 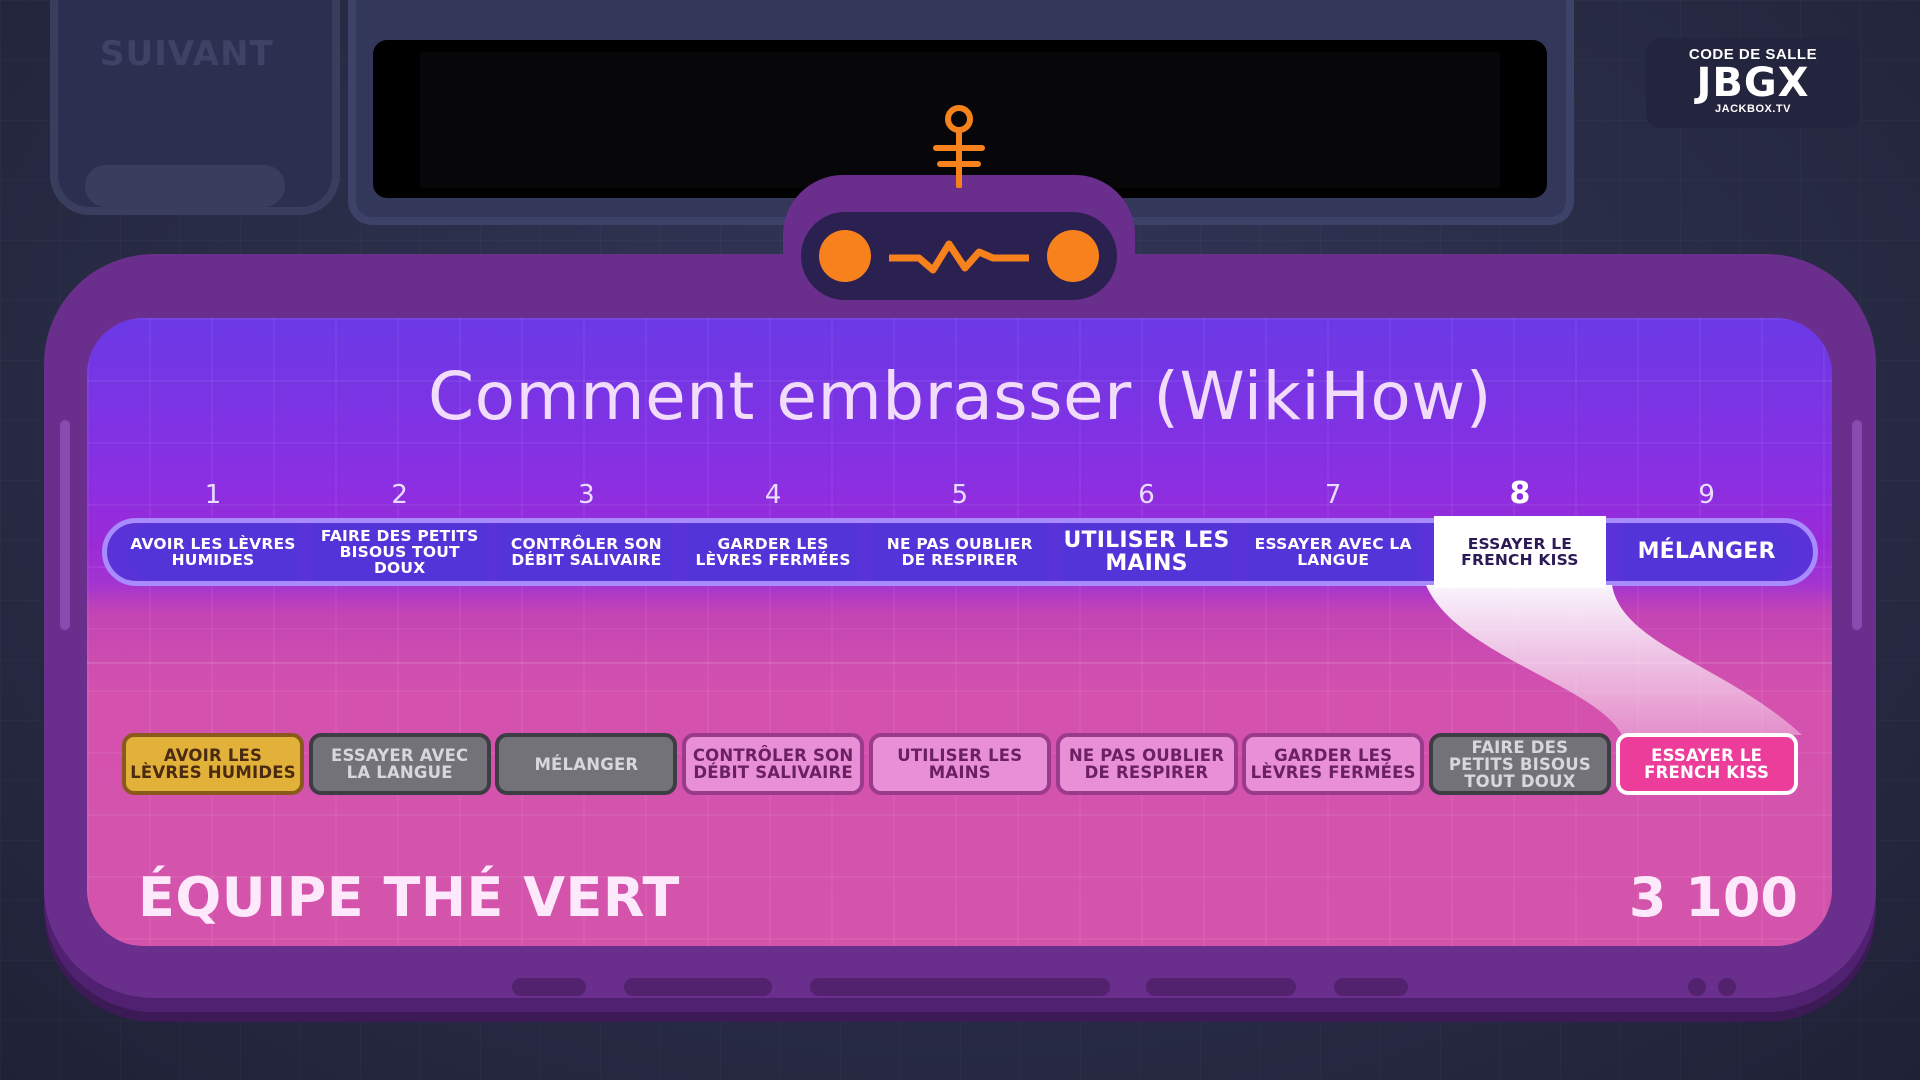 What do you see at coordinates (773, 552) in the screenshot?
I see `sequence-step: GARDER LES LÈVRES FERMÉES` at bounding box center [773, 552].